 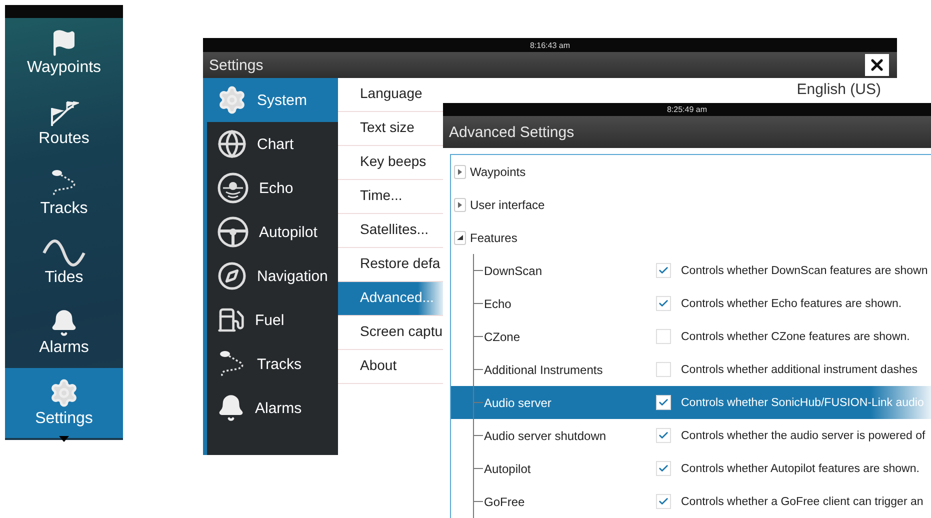 I want to click on nav-item: Alarms, so click(x=64, y=333).